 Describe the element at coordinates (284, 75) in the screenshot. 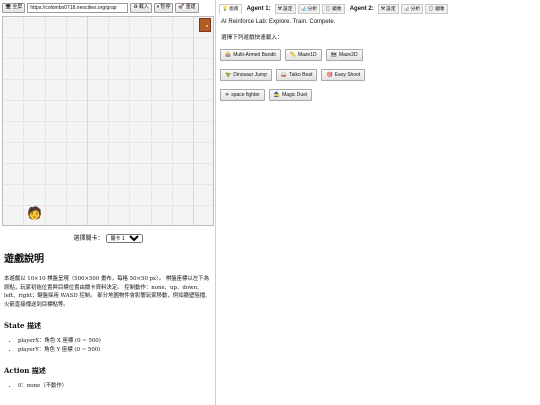

I see `drum-icon: 🥁` at that location.